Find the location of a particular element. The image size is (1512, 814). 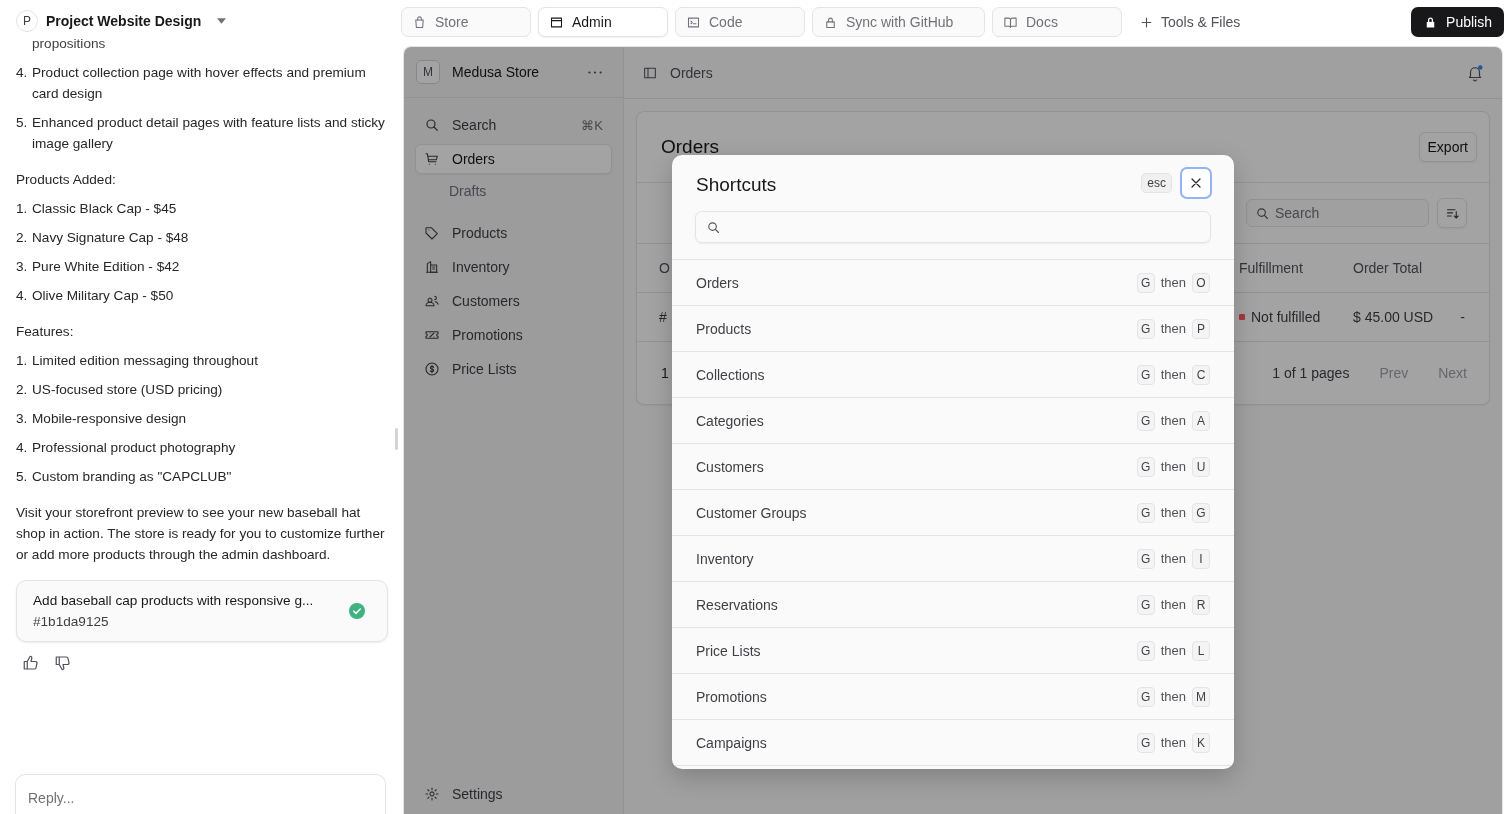

publish-button: Publish is located at coordinates (1457, 22).